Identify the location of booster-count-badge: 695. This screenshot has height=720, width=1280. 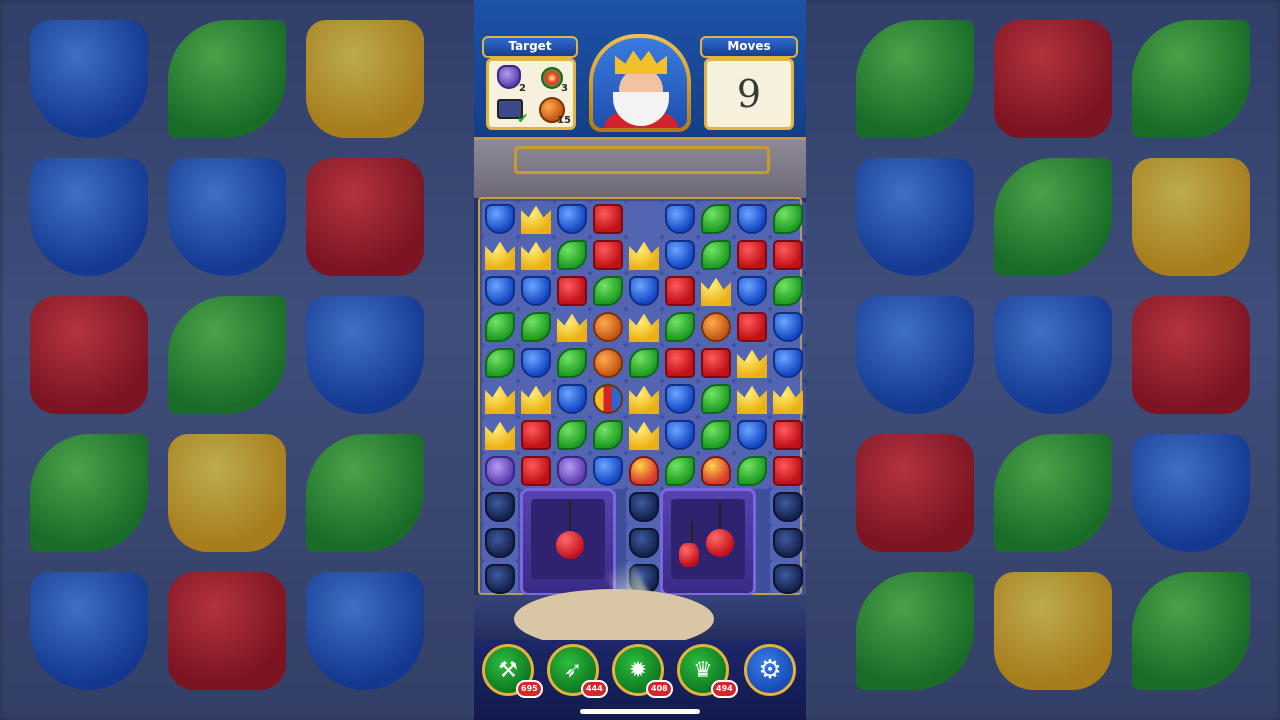
(529, 689).